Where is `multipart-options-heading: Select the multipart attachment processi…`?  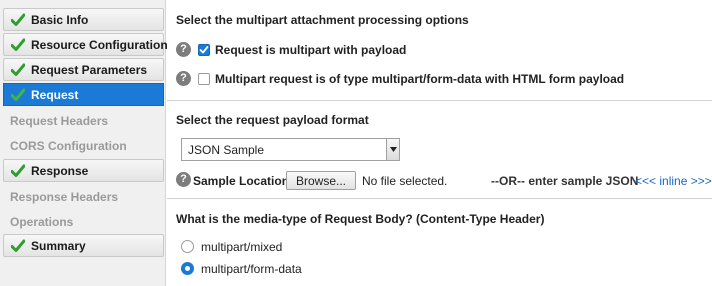
multipart-options-heading: Select the multipart attachment processi… is located at coordinates (322, 20).